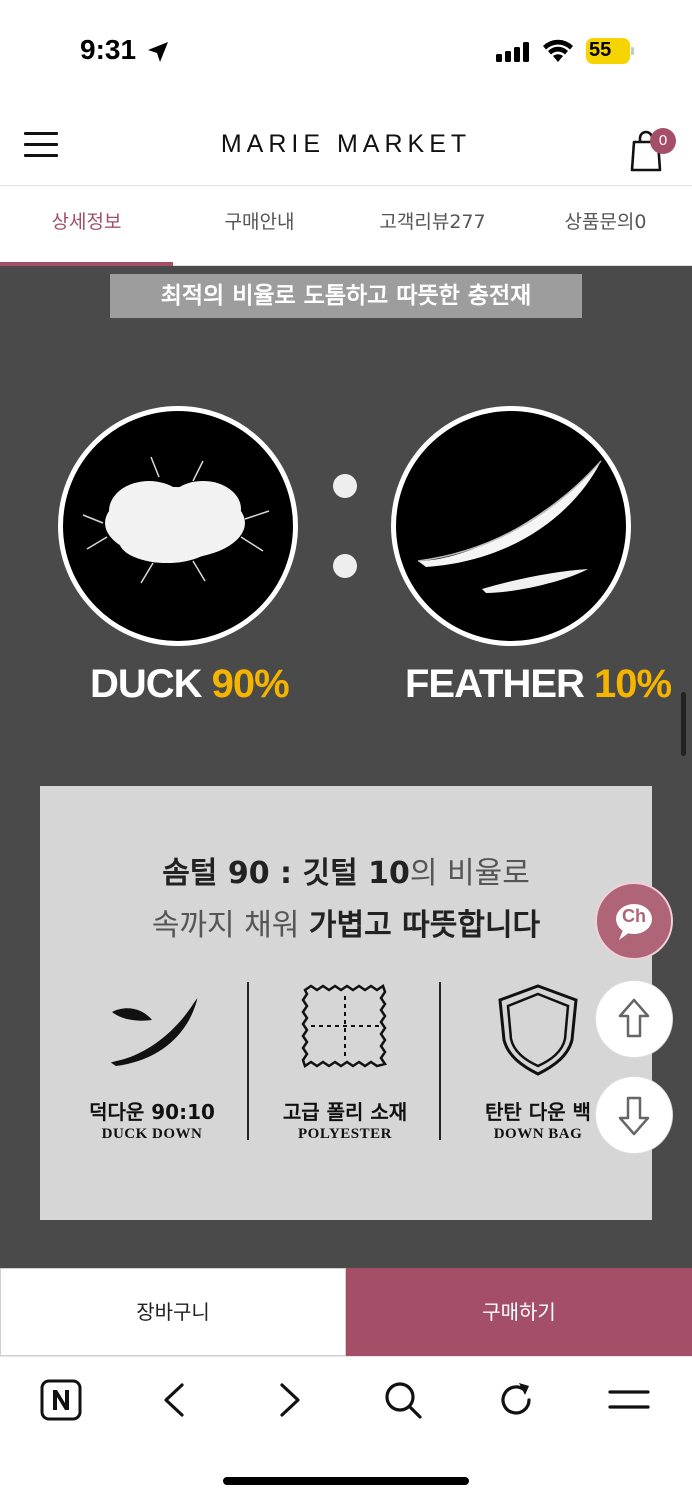 This screenshot has width=692, height=1500. What do you see at coordinates (663, 141) in the screenshot?
I see `cart-count-badge: 0` at bounding box center [663, 141].